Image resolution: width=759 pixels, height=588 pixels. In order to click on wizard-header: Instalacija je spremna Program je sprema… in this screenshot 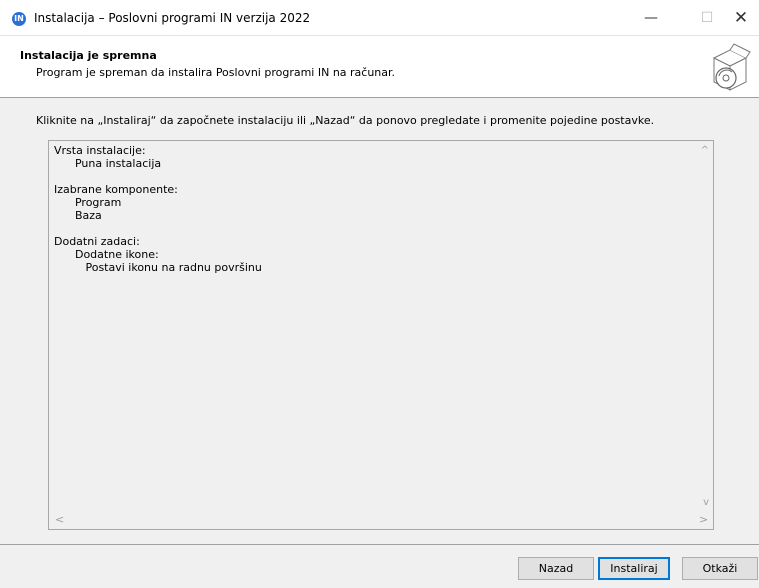, I will do `click(379, 67)`.